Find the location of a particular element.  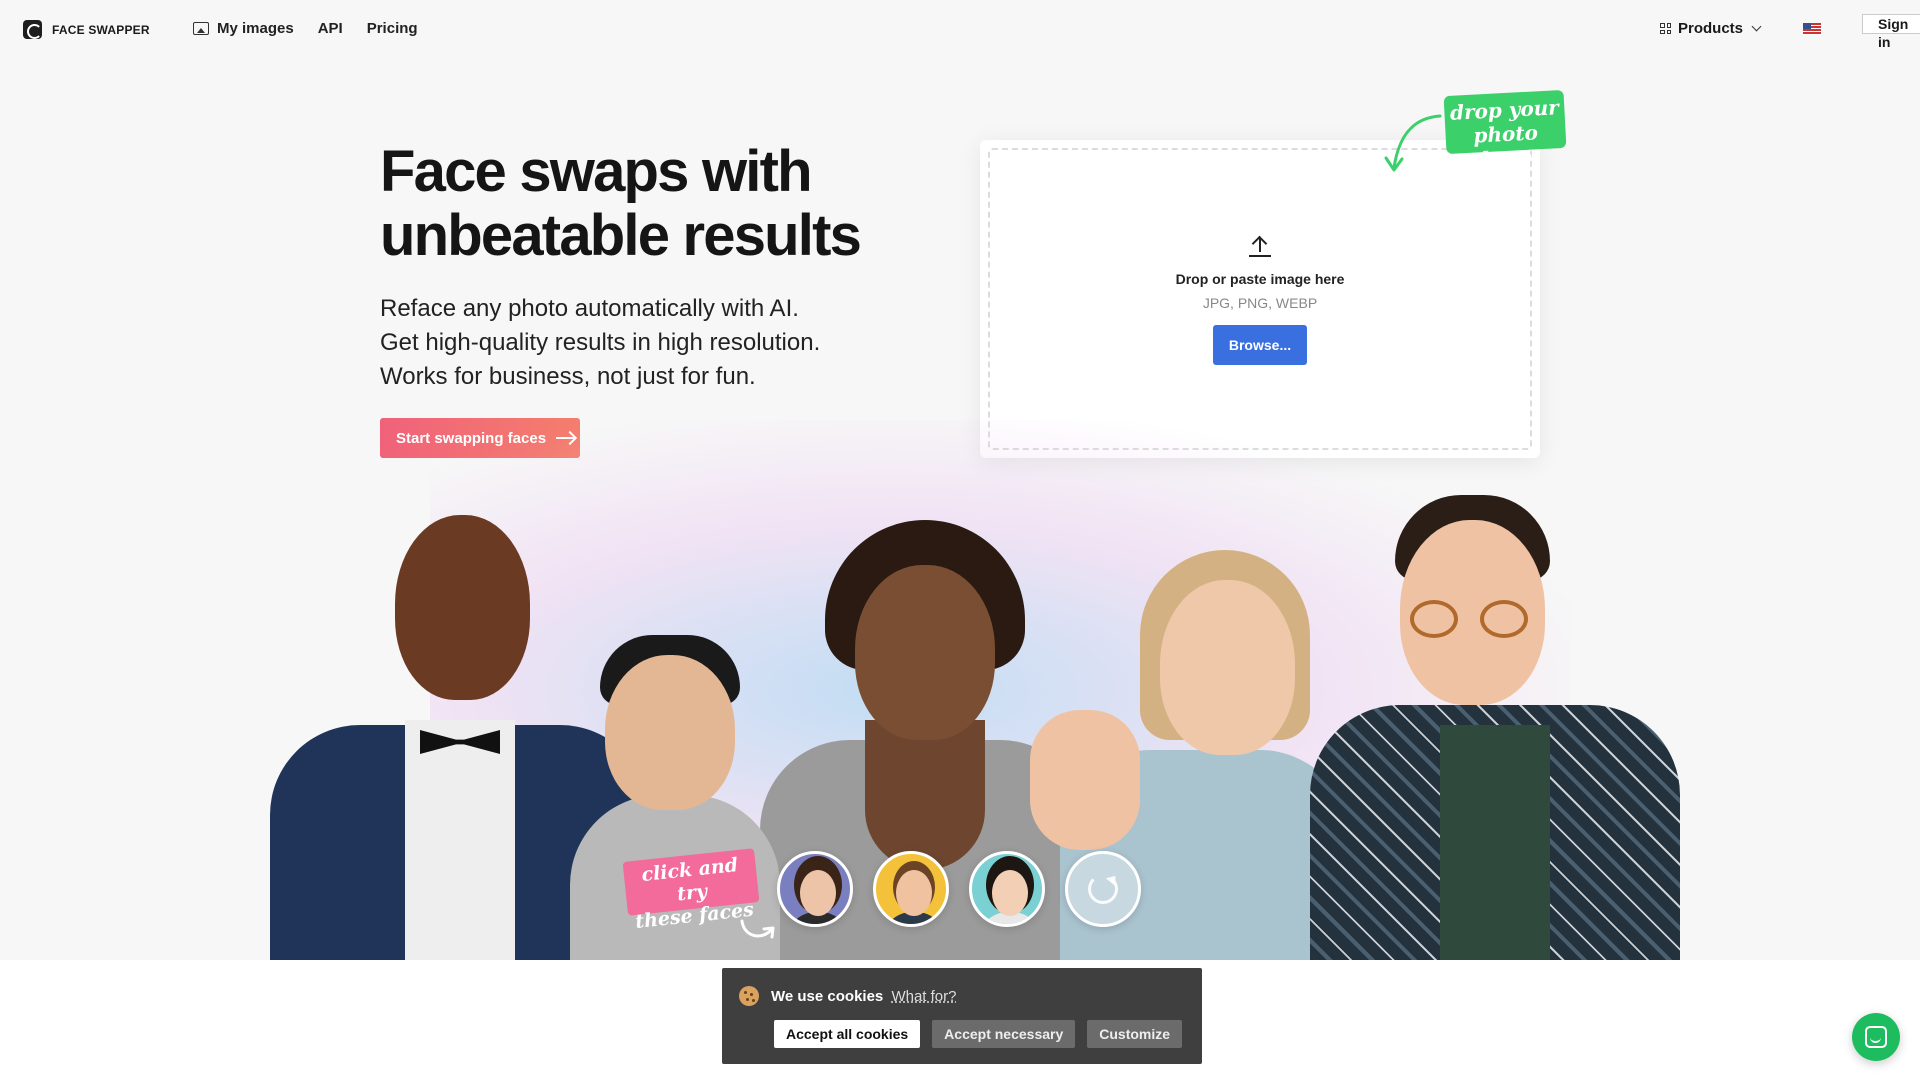

nav-api-label: API is located at coordinates (330, 28).